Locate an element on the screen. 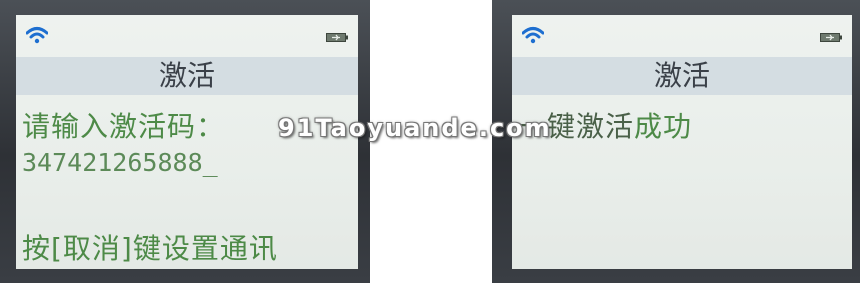 The image size is (860, 283). activation-code-field: 347421265888_ is located at coordinates (120, 162).